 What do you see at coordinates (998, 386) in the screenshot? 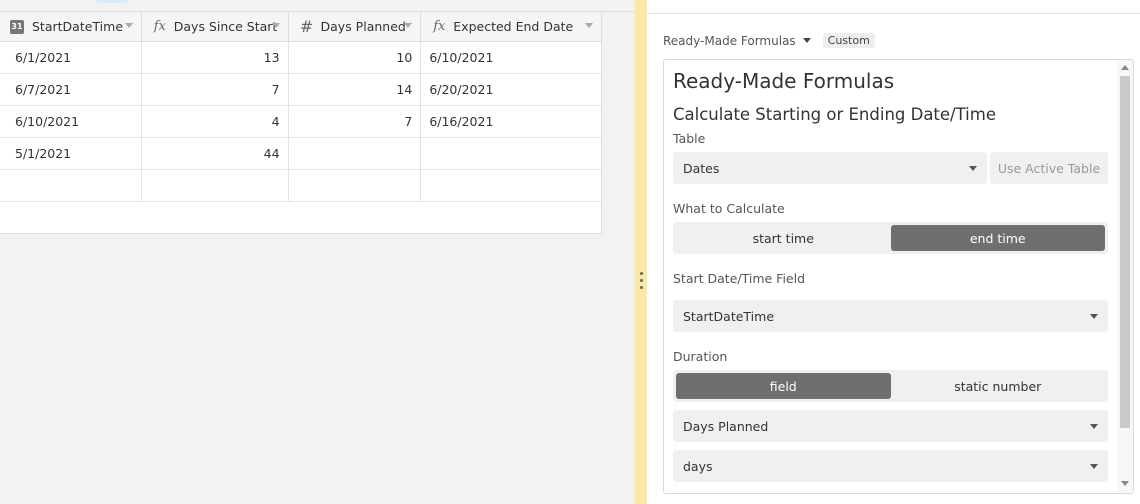
I see `duration-option-static-number: static number` at bounding box center [998, 386].